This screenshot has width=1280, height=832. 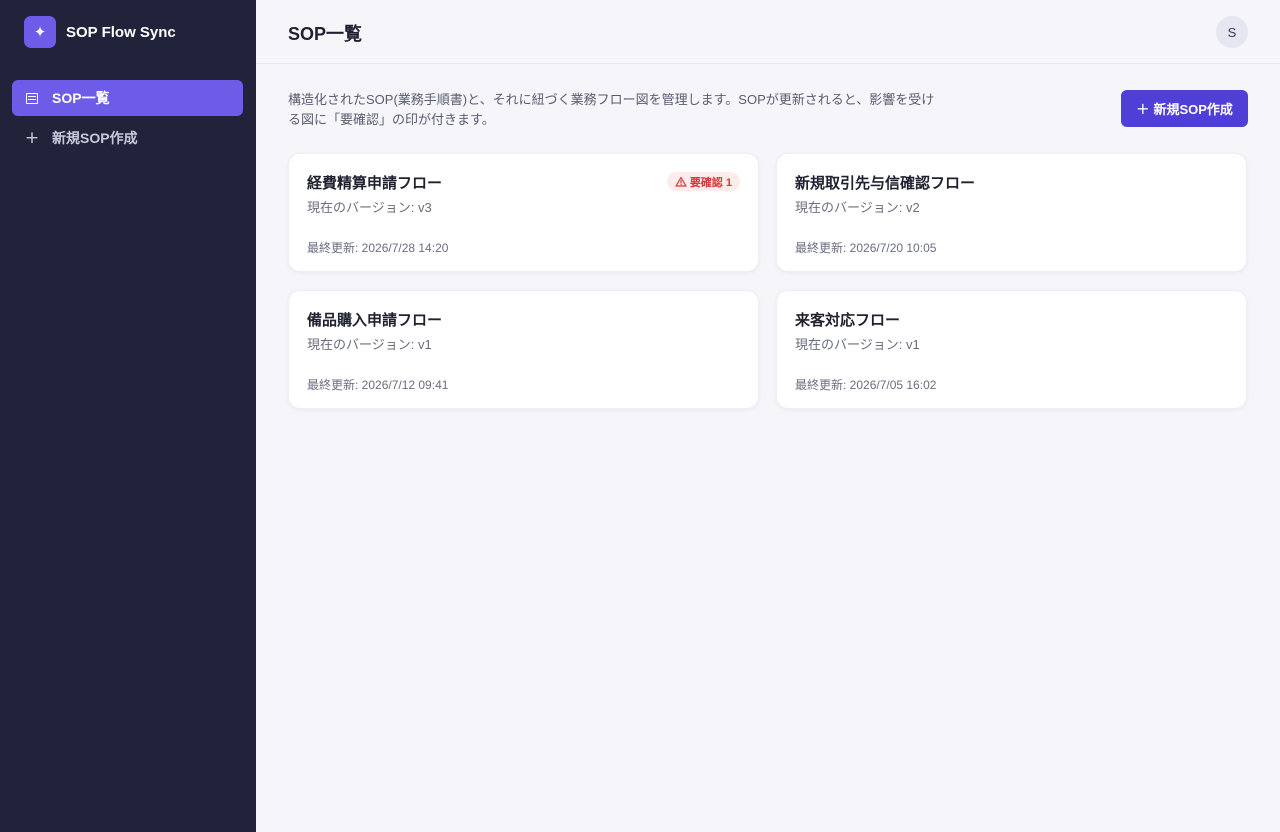 I want to click on sidebar-item-sop-list: SOP一覧, so click(x=127, y=98).